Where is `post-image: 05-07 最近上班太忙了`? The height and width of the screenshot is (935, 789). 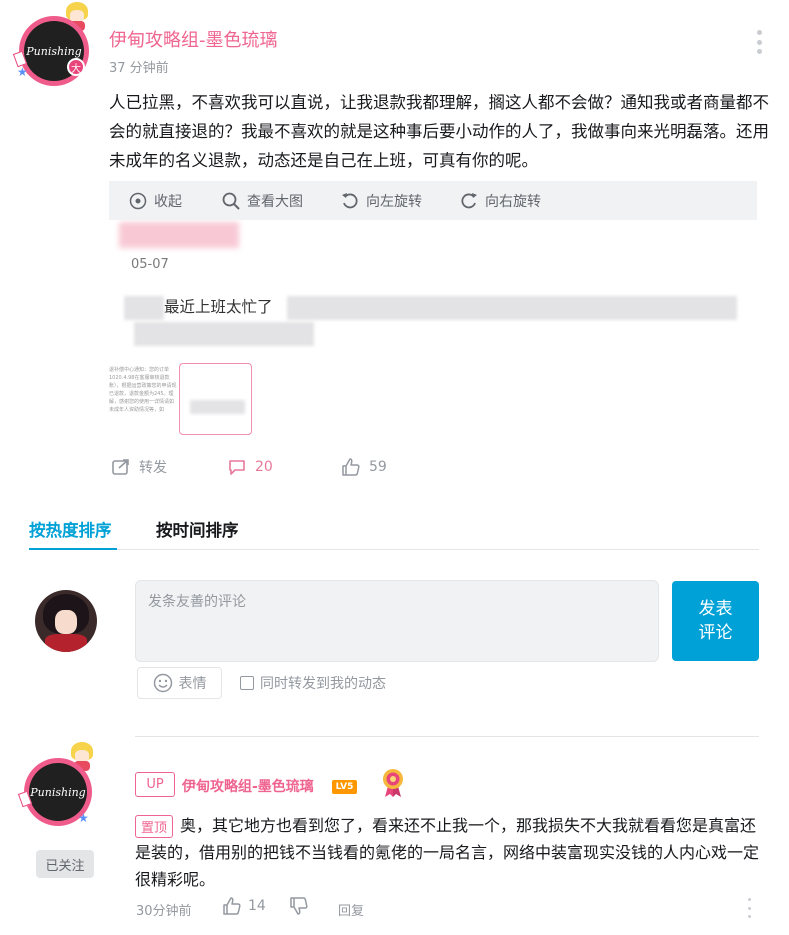
post-image: 05-07 最近上班太忙了 is located at coordinates (433, 288).